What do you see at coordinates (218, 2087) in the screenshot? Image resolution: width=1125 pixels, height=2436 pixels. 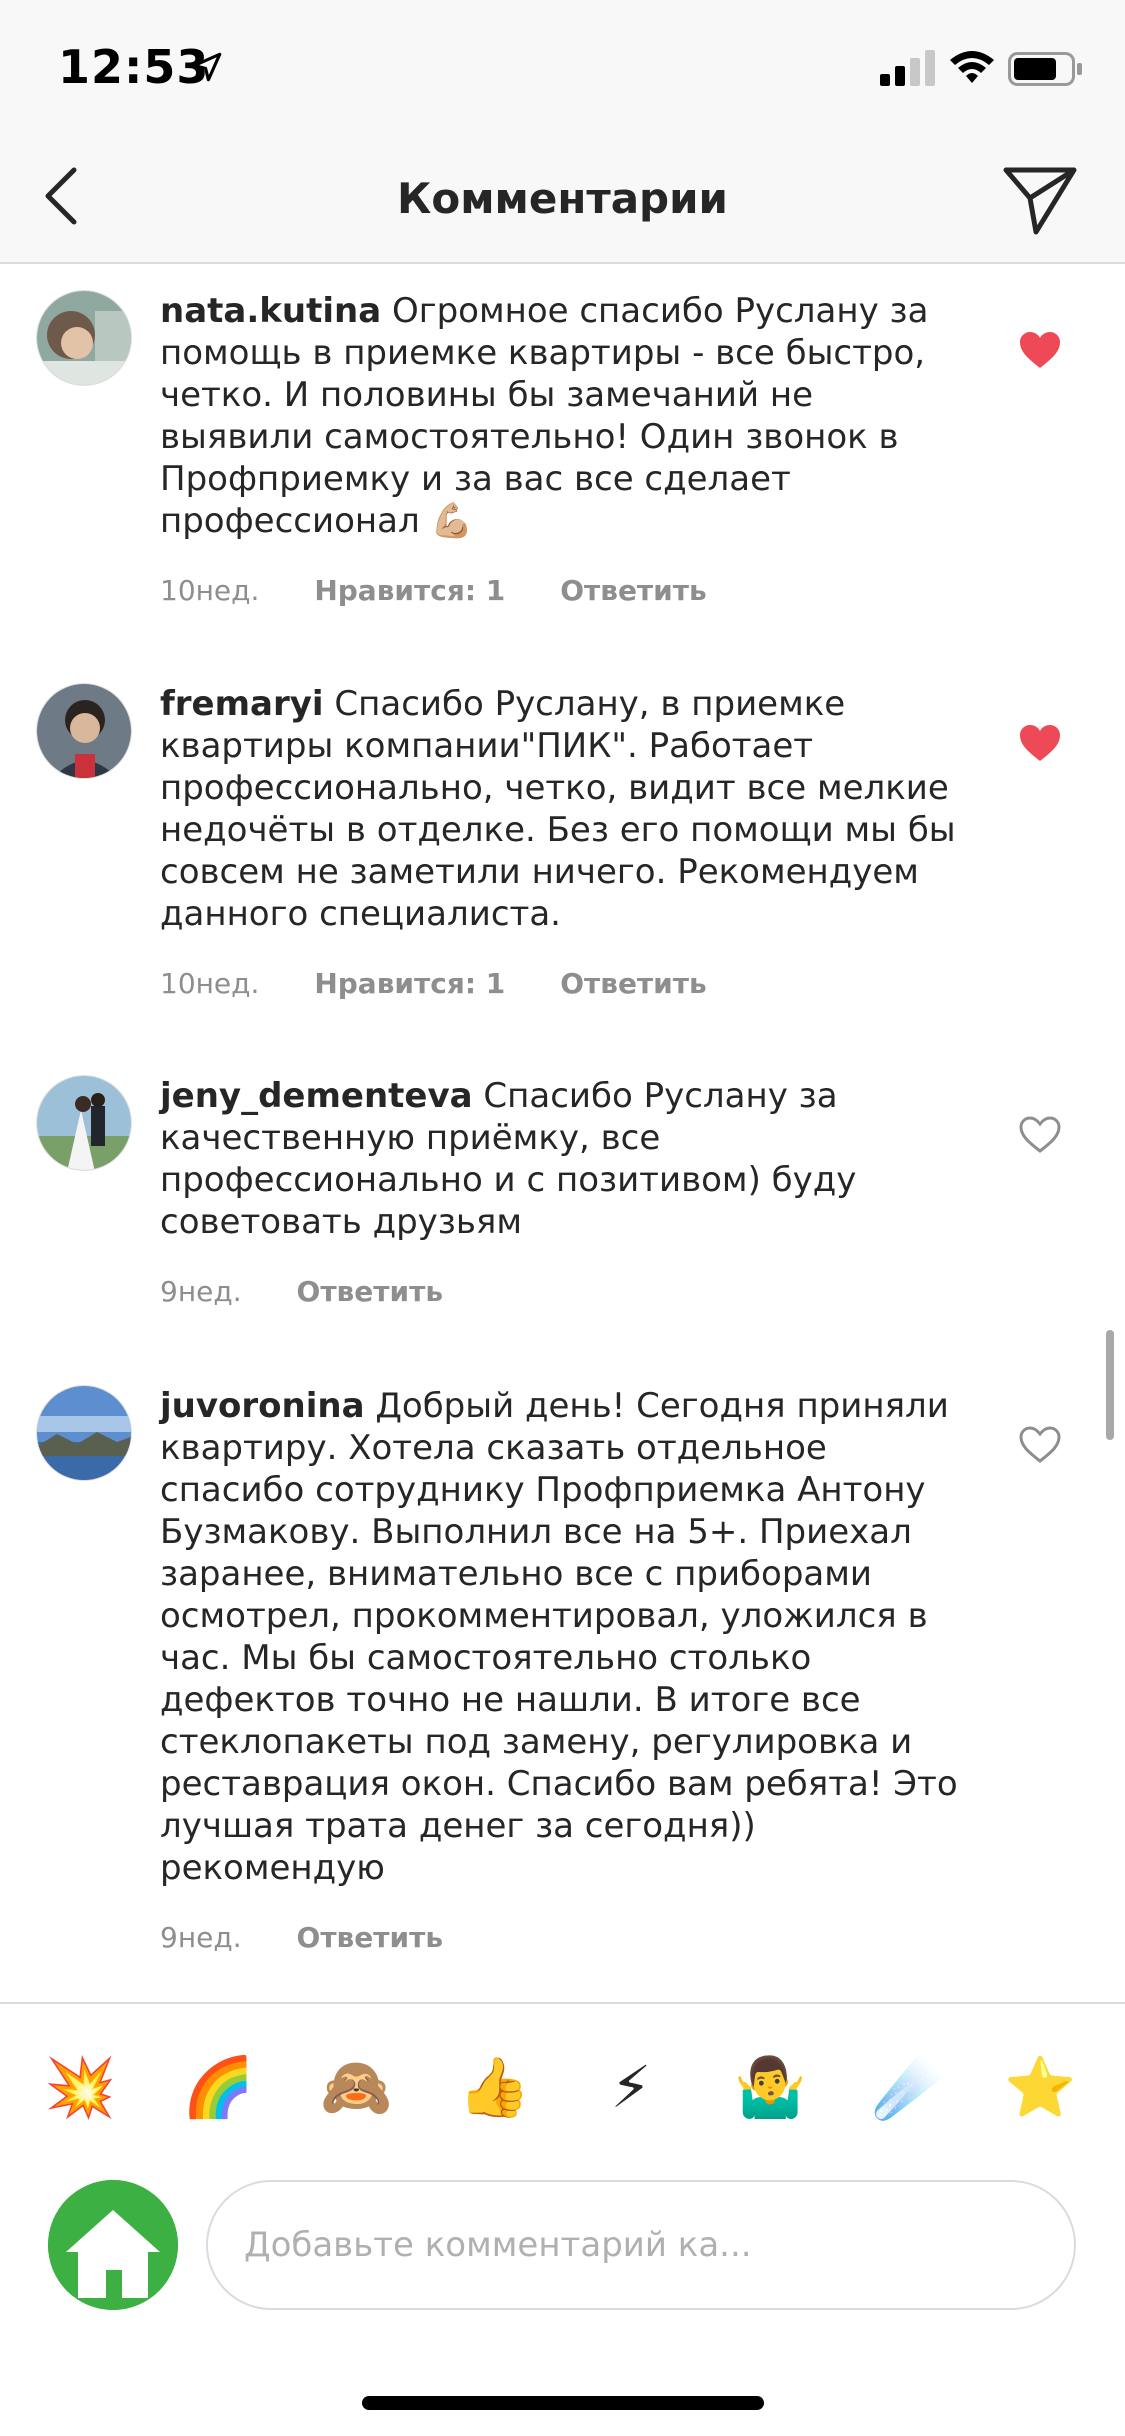 I see `emoji-rainbow: 🌈` at bounding box center [218, 2087].